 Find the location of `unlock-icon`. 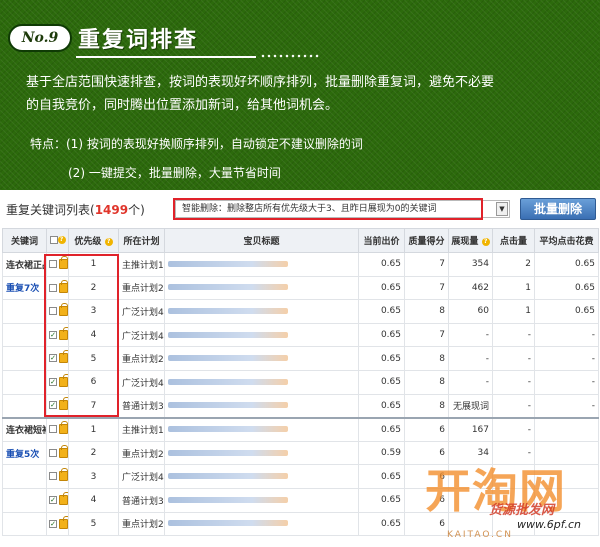

unlock-icon is located at coordinates (63, 498).